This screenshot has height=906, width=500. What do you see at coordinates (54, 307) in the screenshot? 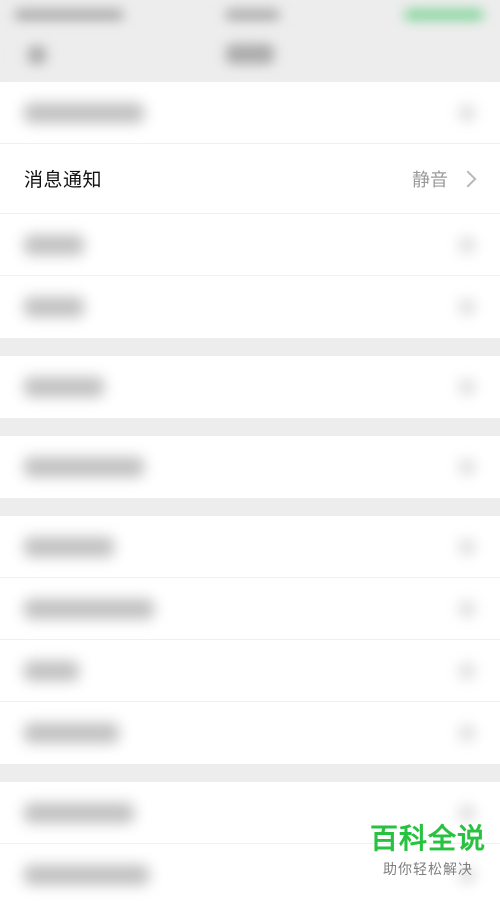
I see `settings-row-4-label-blur` at bounding box center [54, 307].